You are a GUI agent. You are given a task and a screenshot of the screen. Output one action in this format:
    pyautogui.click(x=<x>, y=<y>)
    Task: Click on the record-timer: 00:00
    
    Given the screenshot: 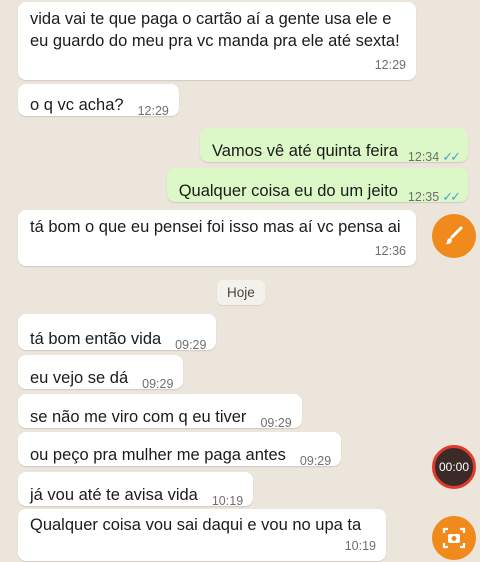 What is the action you would take?
    pyautogui.click(x=454, y=467)
    